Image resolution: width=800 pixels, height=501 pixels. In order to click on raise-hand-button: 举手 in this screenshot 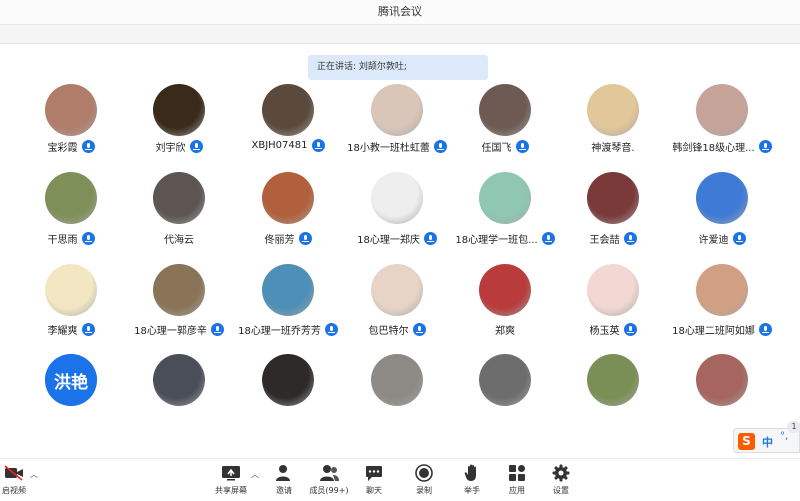, I will do `click(472, 480)`.